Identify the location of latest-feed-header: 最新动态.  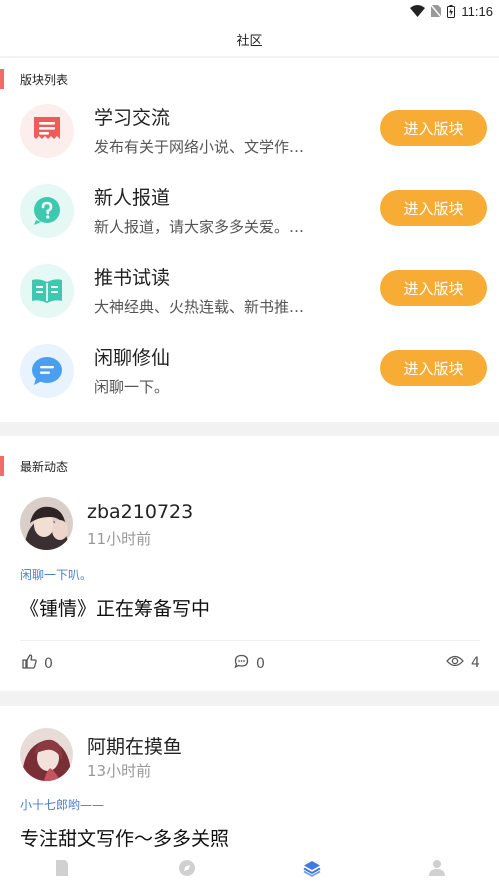
(34, 466).